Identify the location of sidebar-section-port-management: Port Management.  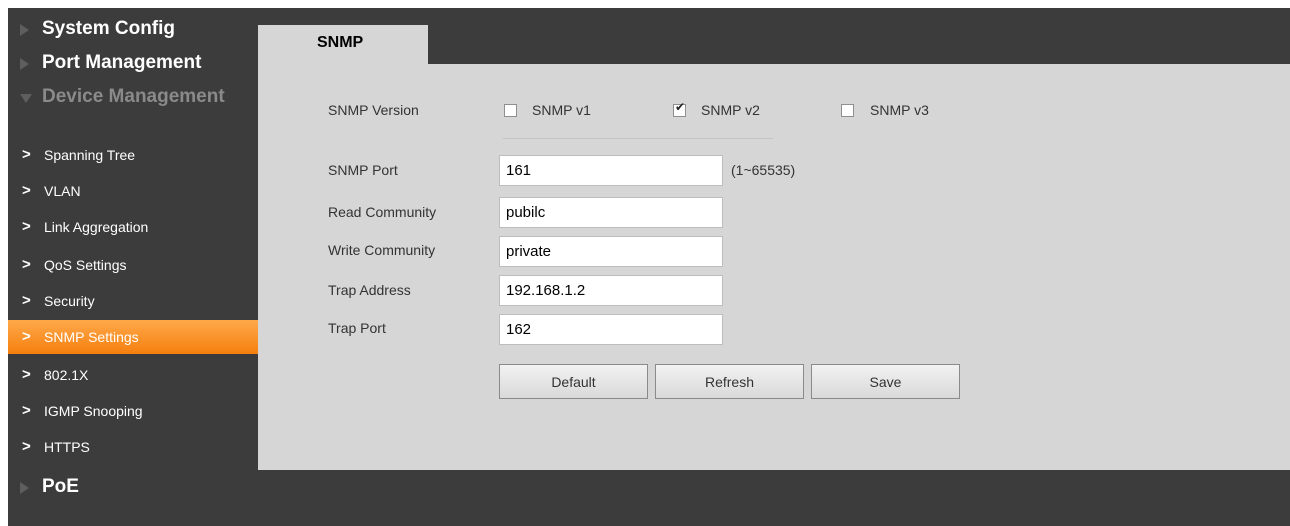
(133, 63).